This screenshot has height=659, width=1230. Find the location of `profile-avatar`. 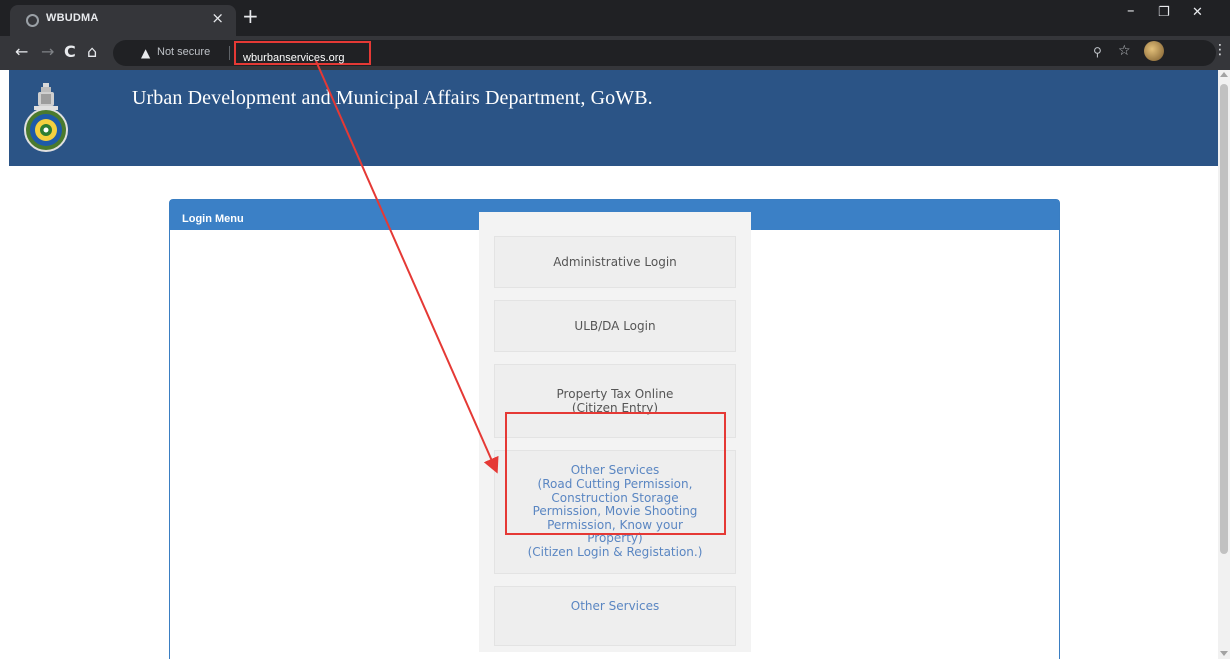

profile-avatar is located at coordinates (1154, 51).